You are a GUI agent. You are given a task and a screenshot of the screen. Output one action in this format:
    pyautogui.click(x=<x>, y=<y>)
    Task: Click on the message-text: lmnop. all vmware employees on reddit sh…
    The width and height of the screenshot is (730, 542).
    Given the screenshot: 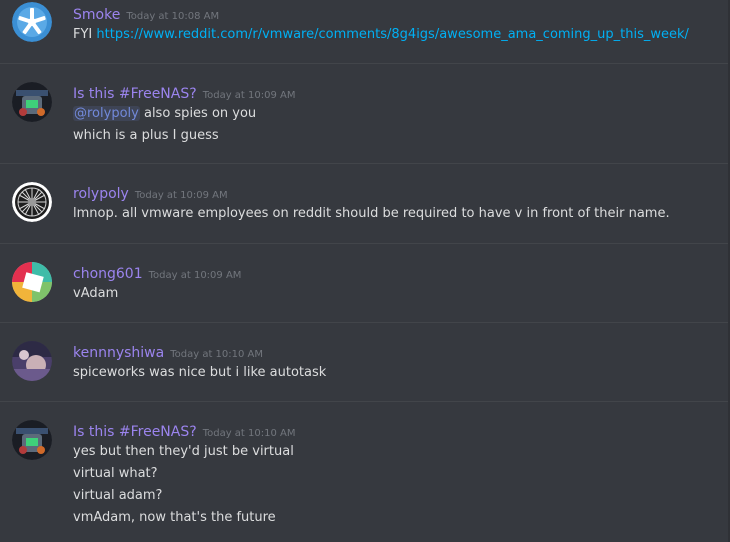 What is the action you would take?
    pyautogui.click(x=371, y=213)
    